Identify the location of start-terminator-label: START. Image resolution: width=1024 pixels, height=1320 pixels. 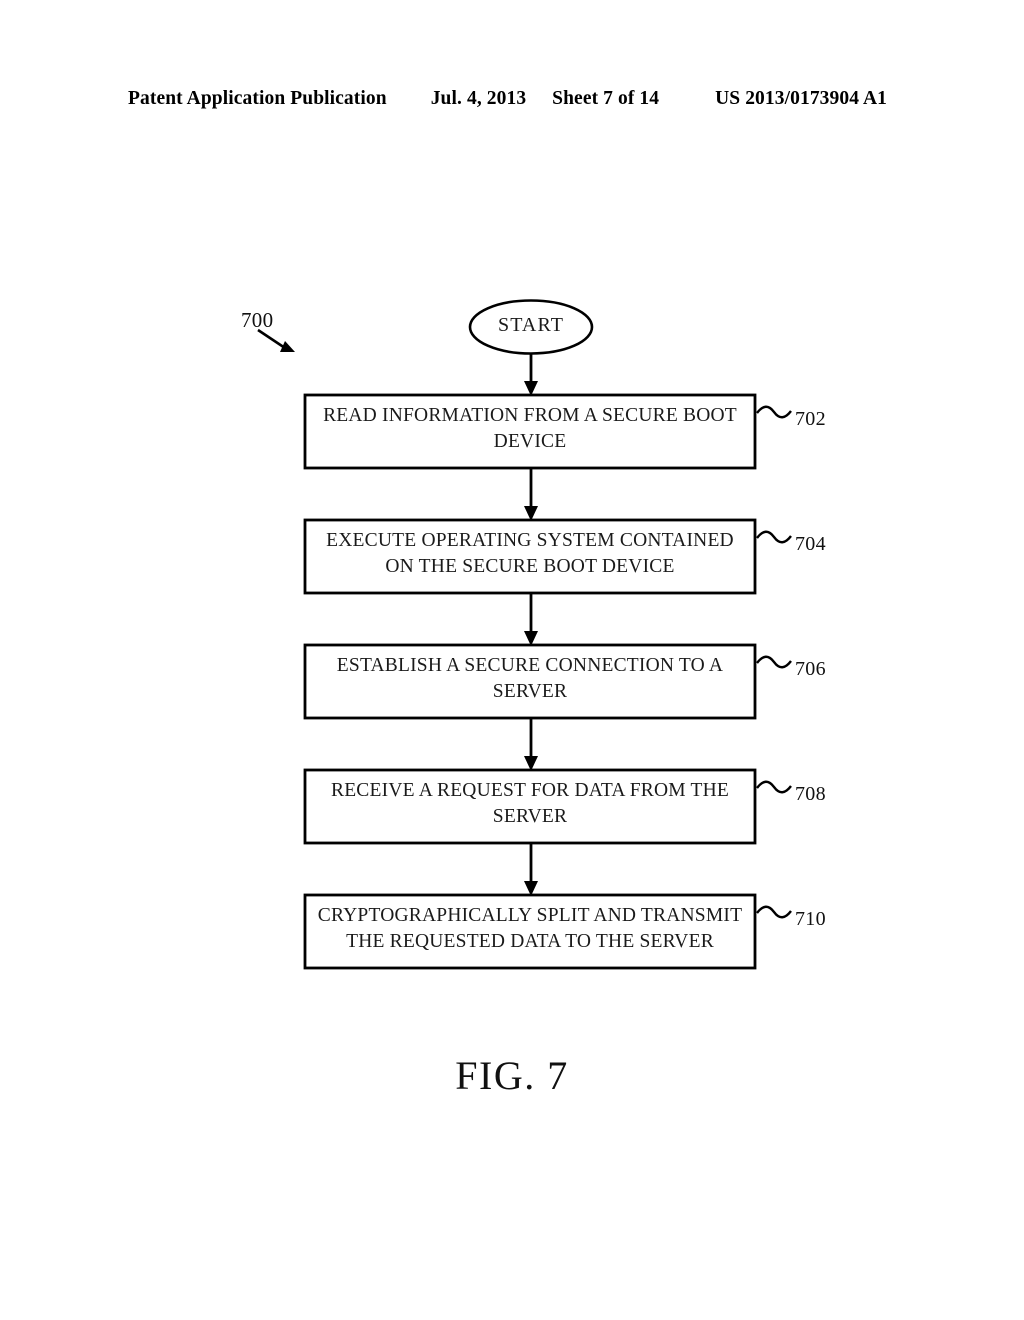
(531, 325).